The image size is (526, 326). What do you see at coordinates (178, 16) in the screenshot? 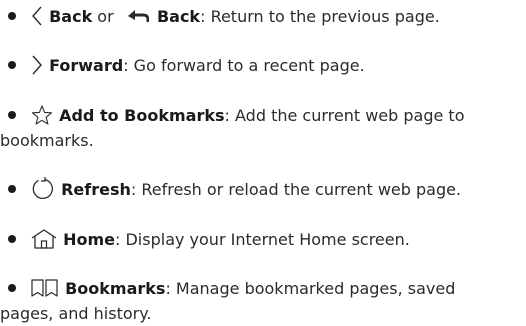
I see `term-back-alt: Back` at bounding box center [178, 16].